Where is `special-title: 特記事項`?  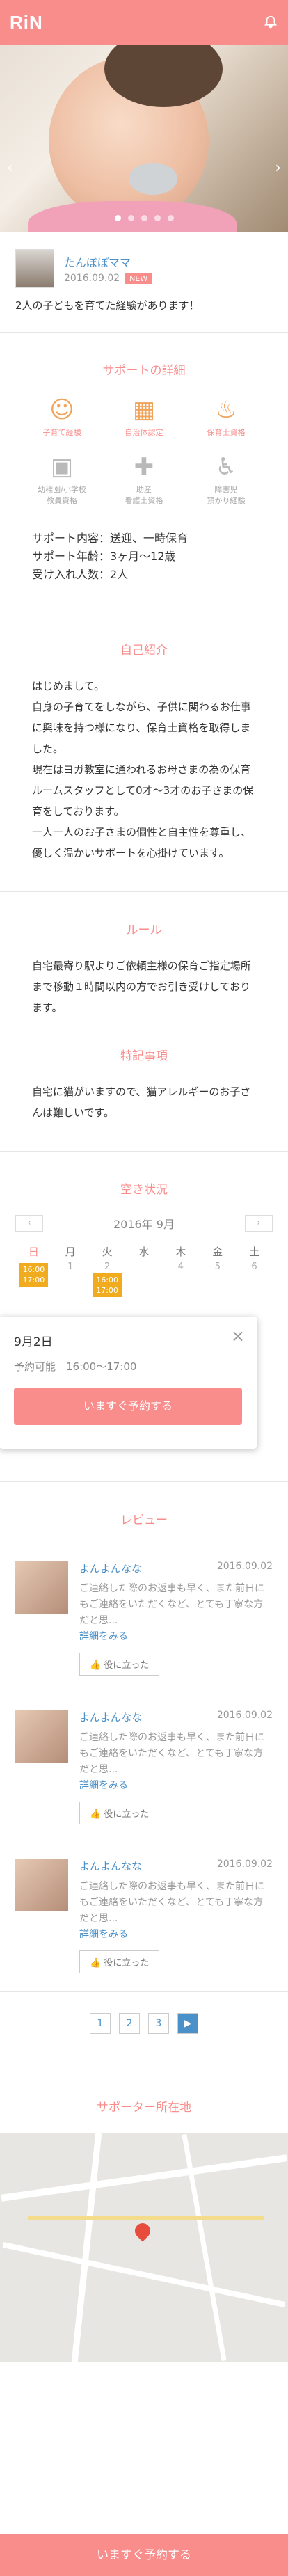
special-title: 特記事項 is located at coordinates (144, 1056).